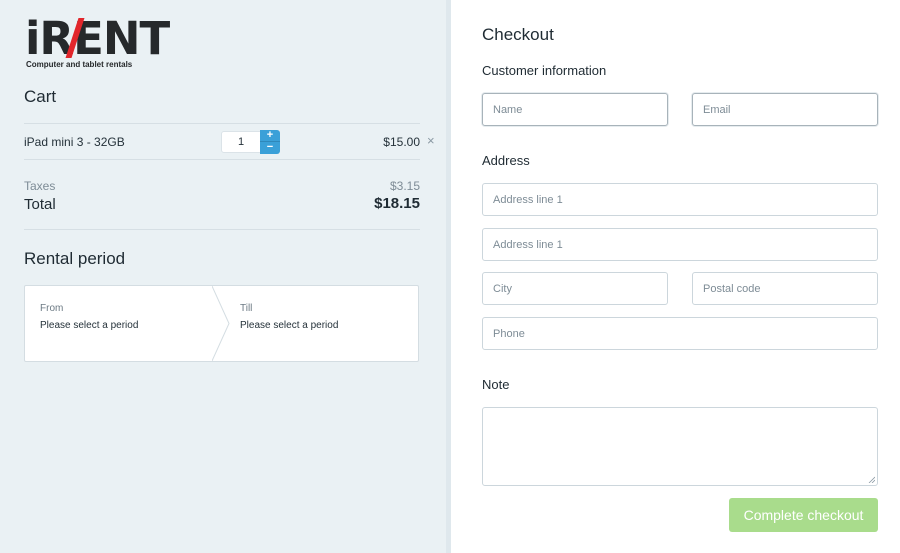  What do you see at coordinates (289, 325) in the screenshot?
I see `till-value: Please select a period` at bounding box center [289, 325].